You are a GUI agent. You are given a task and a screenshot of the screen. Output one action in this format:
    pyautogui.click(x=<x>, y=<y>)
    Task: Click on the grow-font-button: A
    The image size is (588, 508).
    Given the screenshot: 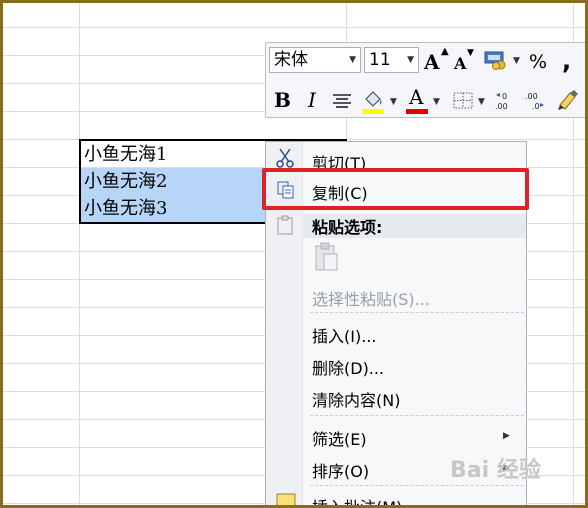 What is the action you would take?
    pyautogui.click(x=432, y=62)
    